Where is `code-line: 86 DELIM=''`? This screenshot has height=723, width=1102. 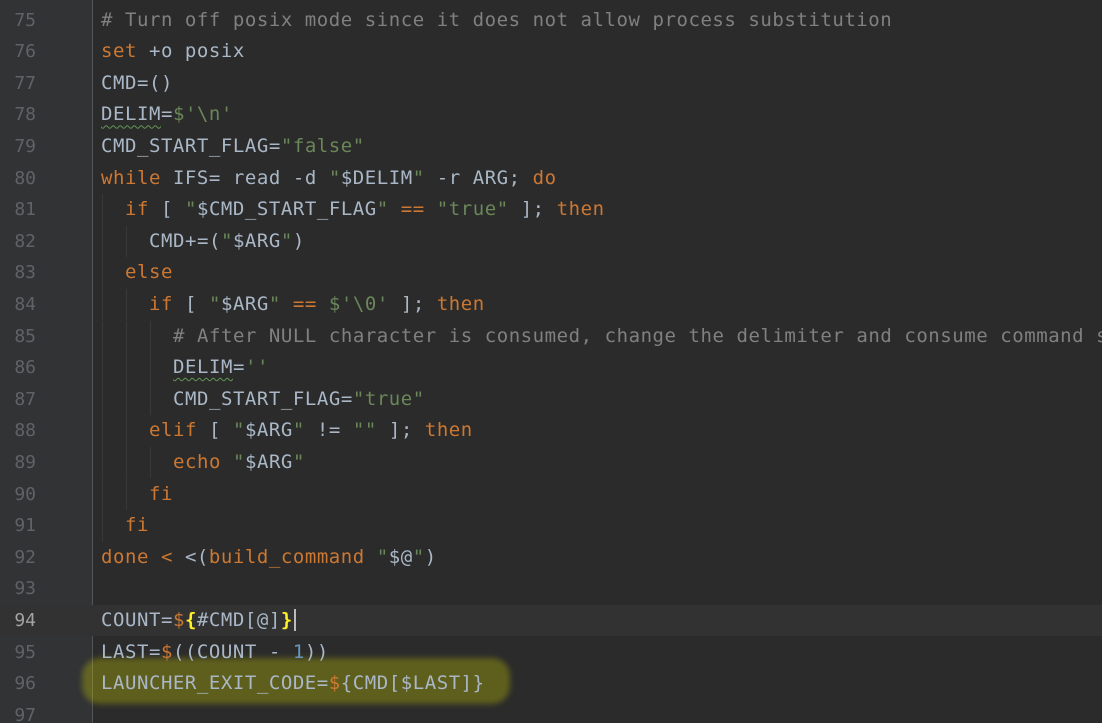
code-line: 86 DELIM='' is located at coordinates (551, 368).